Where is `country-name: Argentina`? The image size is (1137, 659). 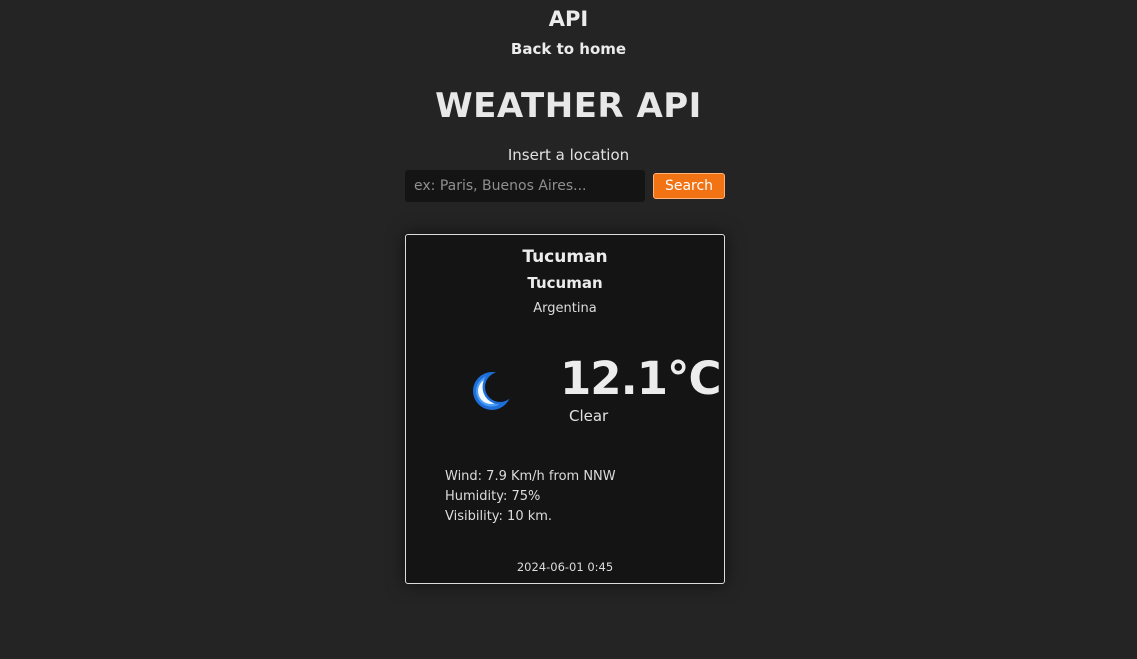
country-name: Argentina is located at coordinates (565, 308).